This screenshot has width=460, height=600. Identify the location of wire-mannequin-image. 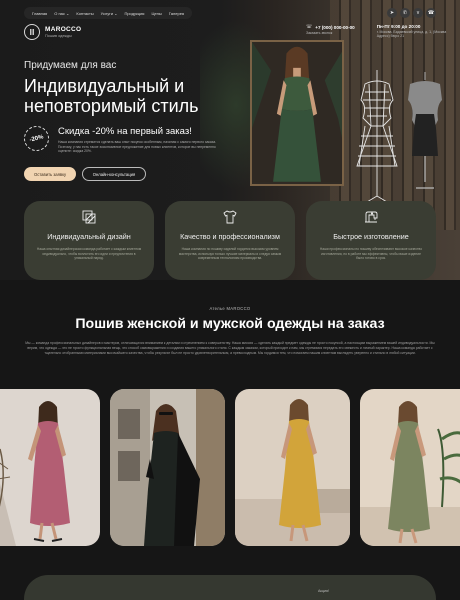
(377, 136).